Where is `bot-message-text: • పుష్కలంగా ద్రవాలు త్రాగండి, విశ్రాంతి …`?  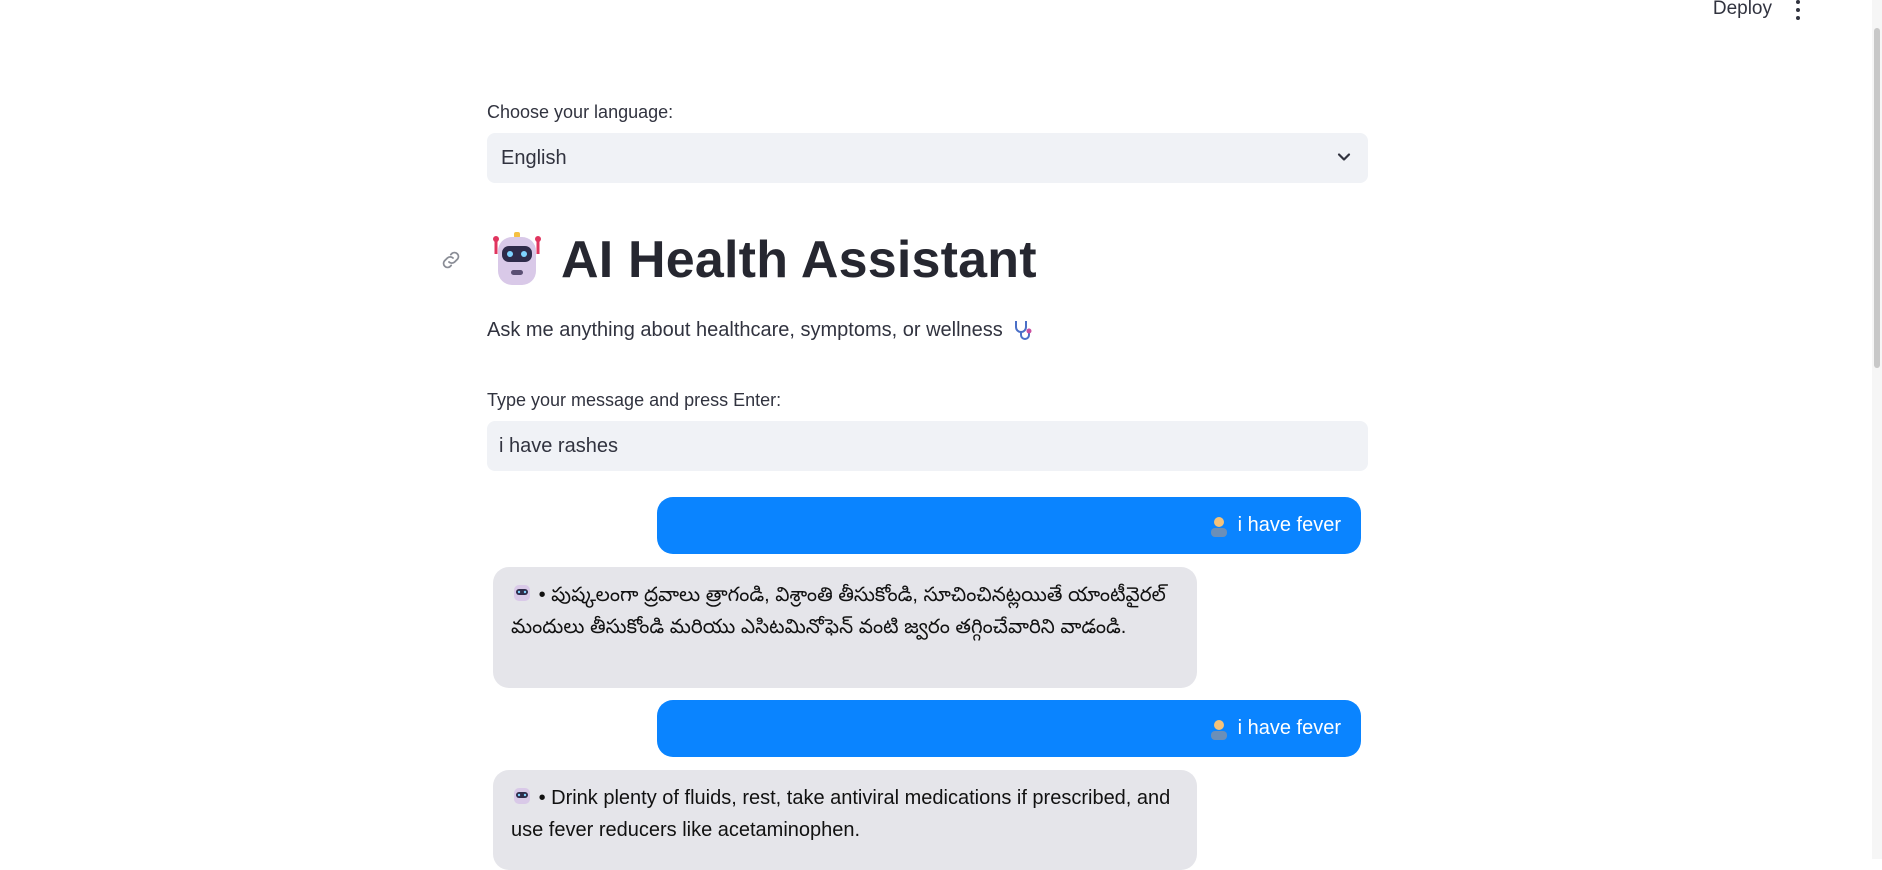
bot-message-text: • పుష్కలంగా ద్రవాలు త్రాగండి, విశ్రాంతి … is located at coordinates (838, 611).